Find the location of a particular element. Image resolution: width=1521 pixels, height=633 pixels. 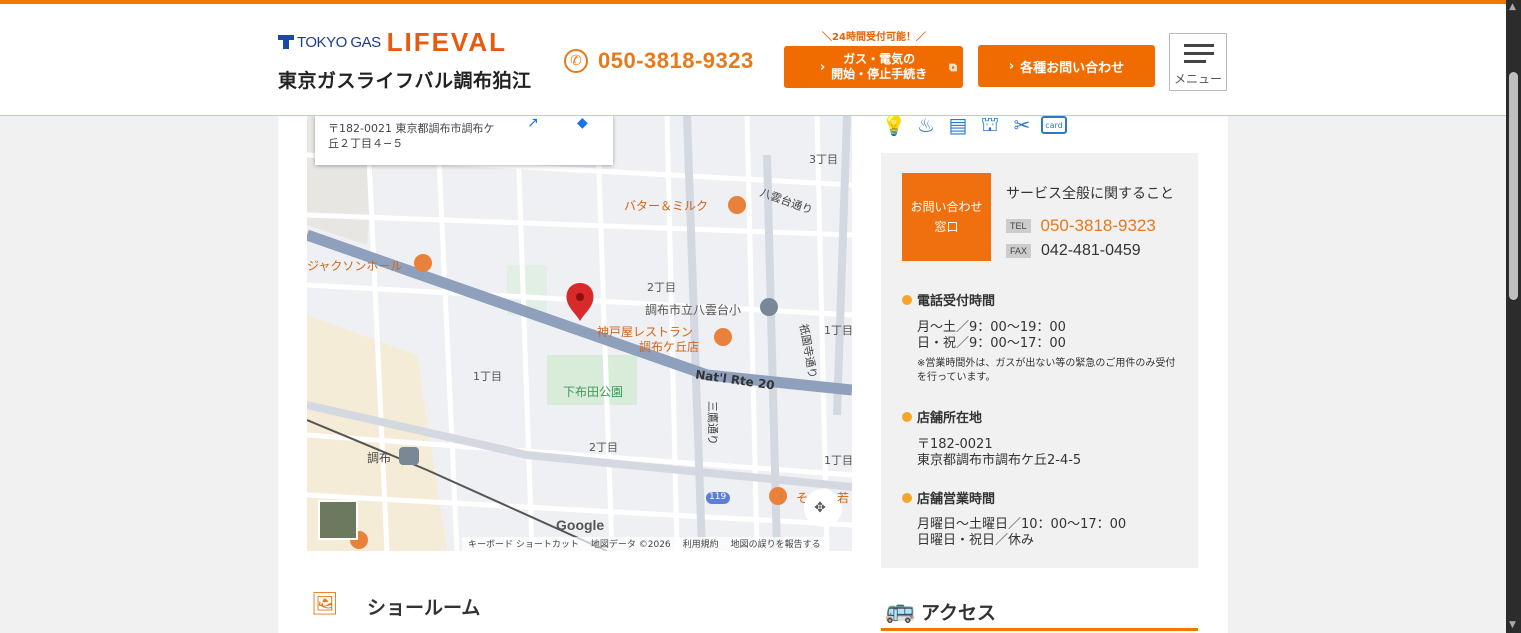

btn-inquiry-label: 各種お問い合わせ is located at coordinates (1072, 68).